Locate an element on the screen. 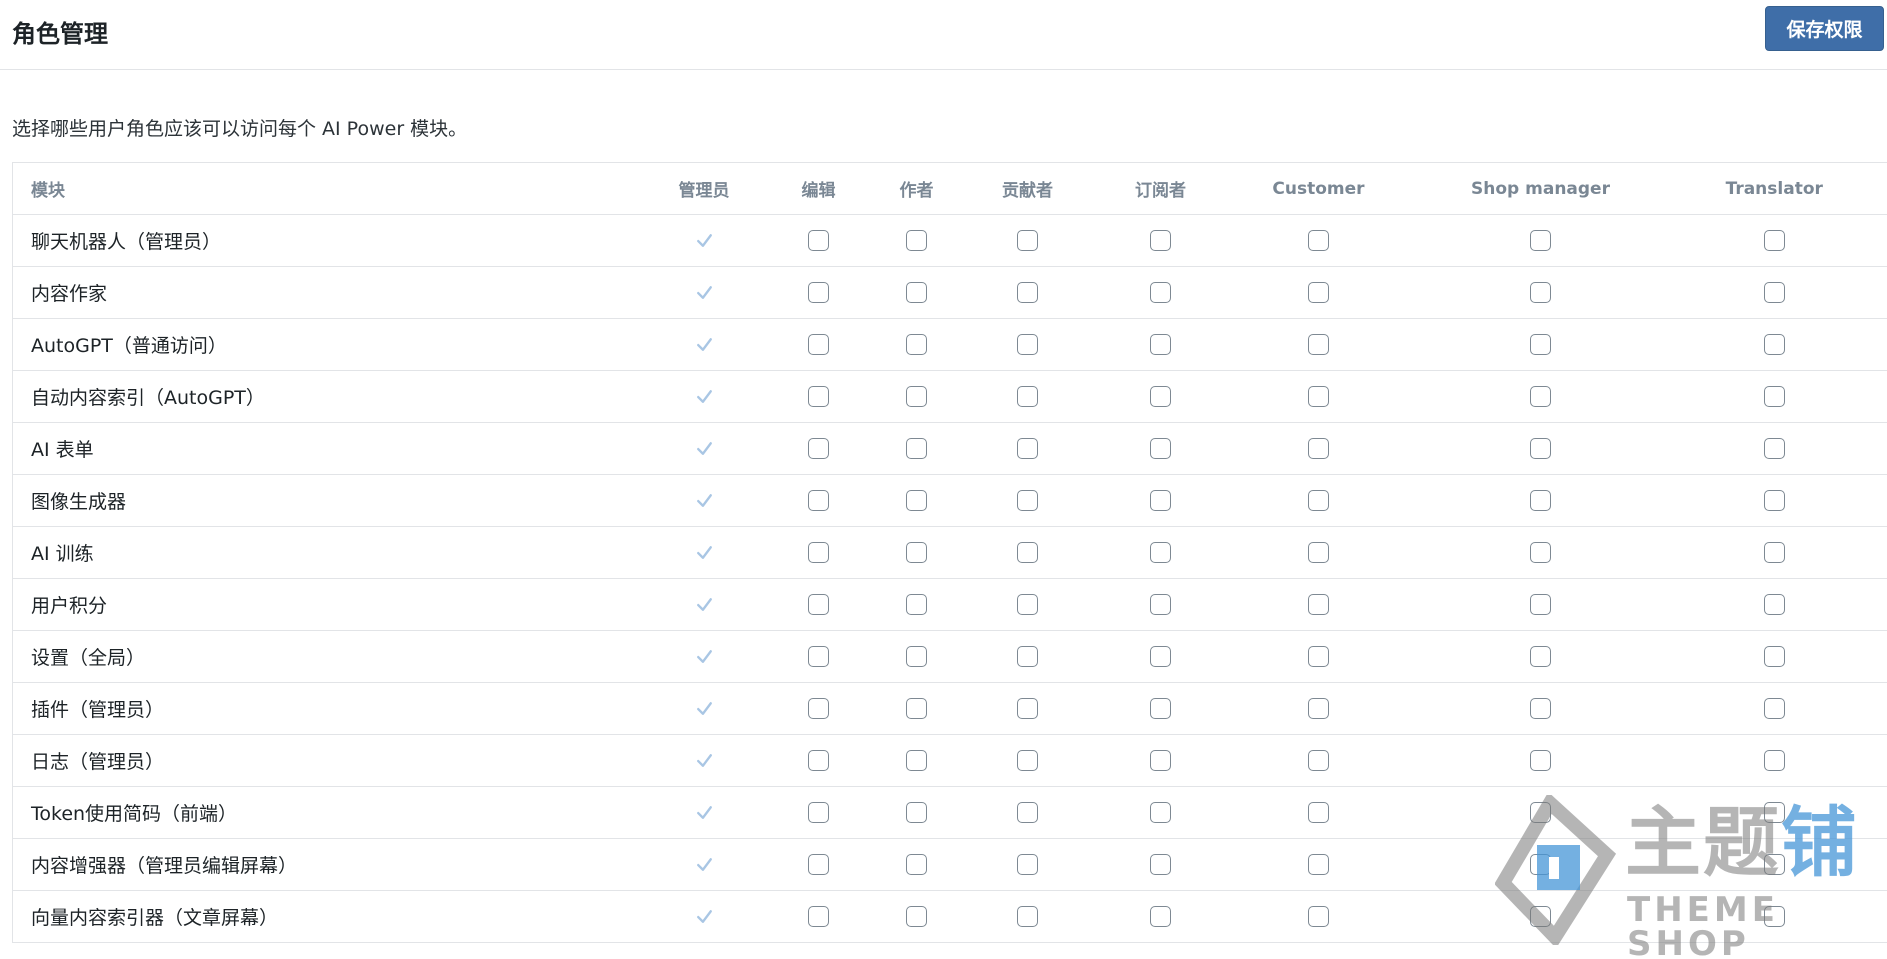 Image resolution: width=1887 pixels, height=959 pixels. save-permissions-button: 保存权限 is located at coordinates (1824, 28).